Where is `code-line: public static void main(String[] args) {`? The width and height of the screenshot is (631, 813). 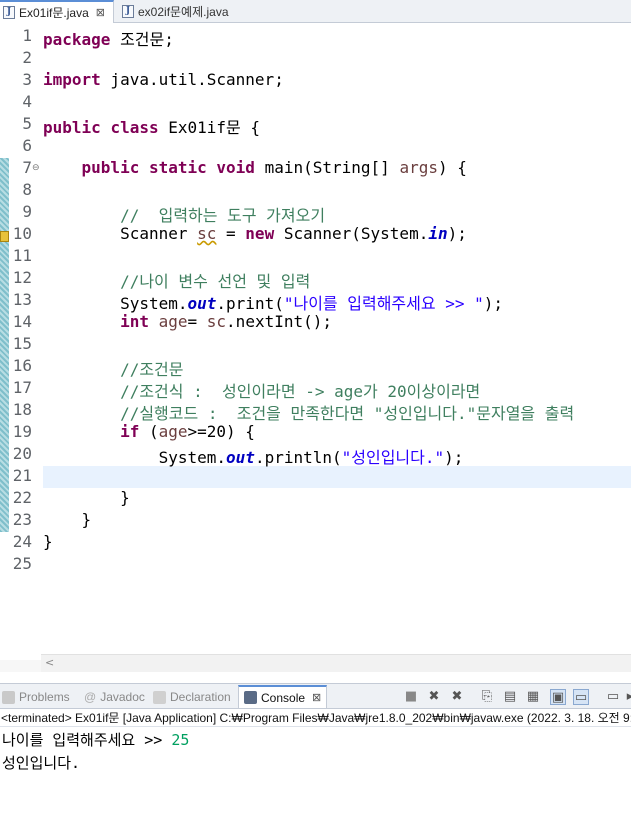 code-line: public static void main(String[] args) { is located at coordinates (255, 167).